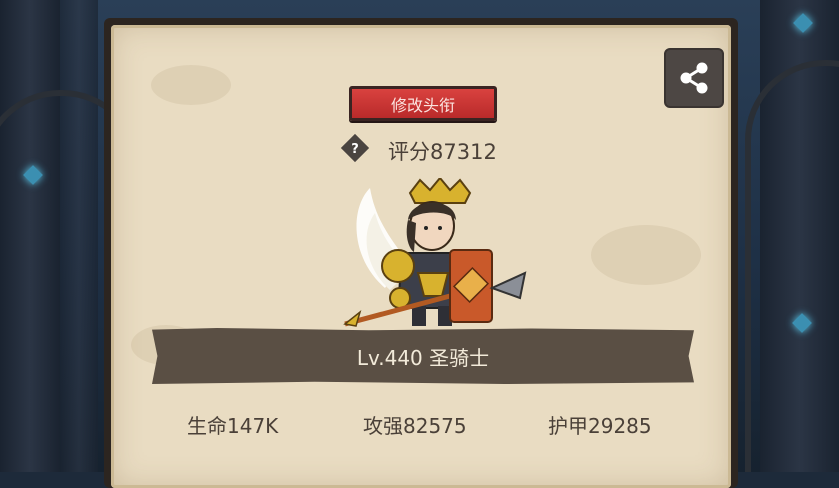  I want to click on question-icon: ?, so click(355, 148).